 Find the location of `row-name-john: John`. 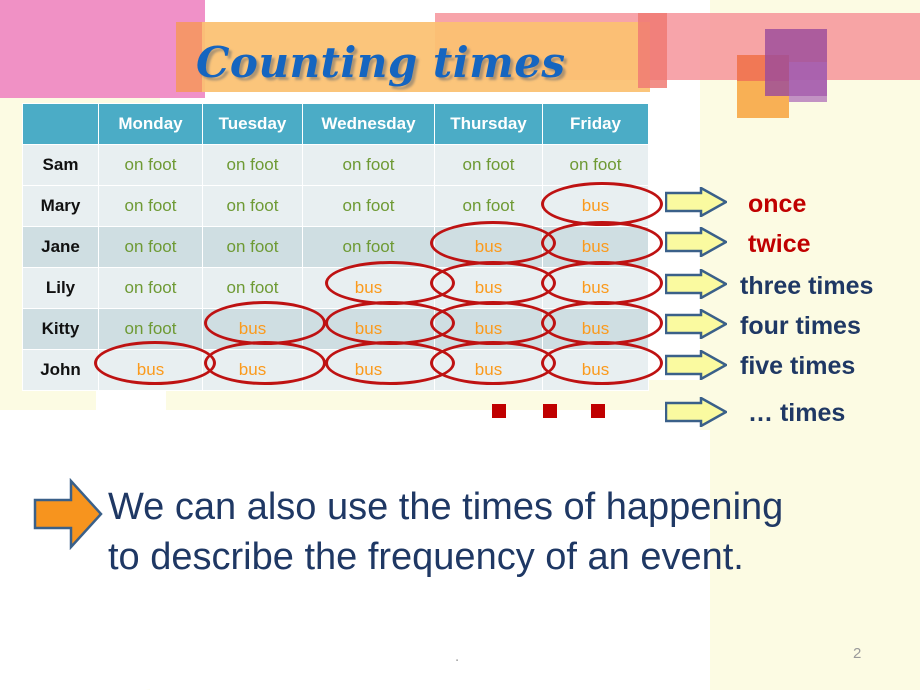

row-name-john: John is located at coordinates (60, 370).